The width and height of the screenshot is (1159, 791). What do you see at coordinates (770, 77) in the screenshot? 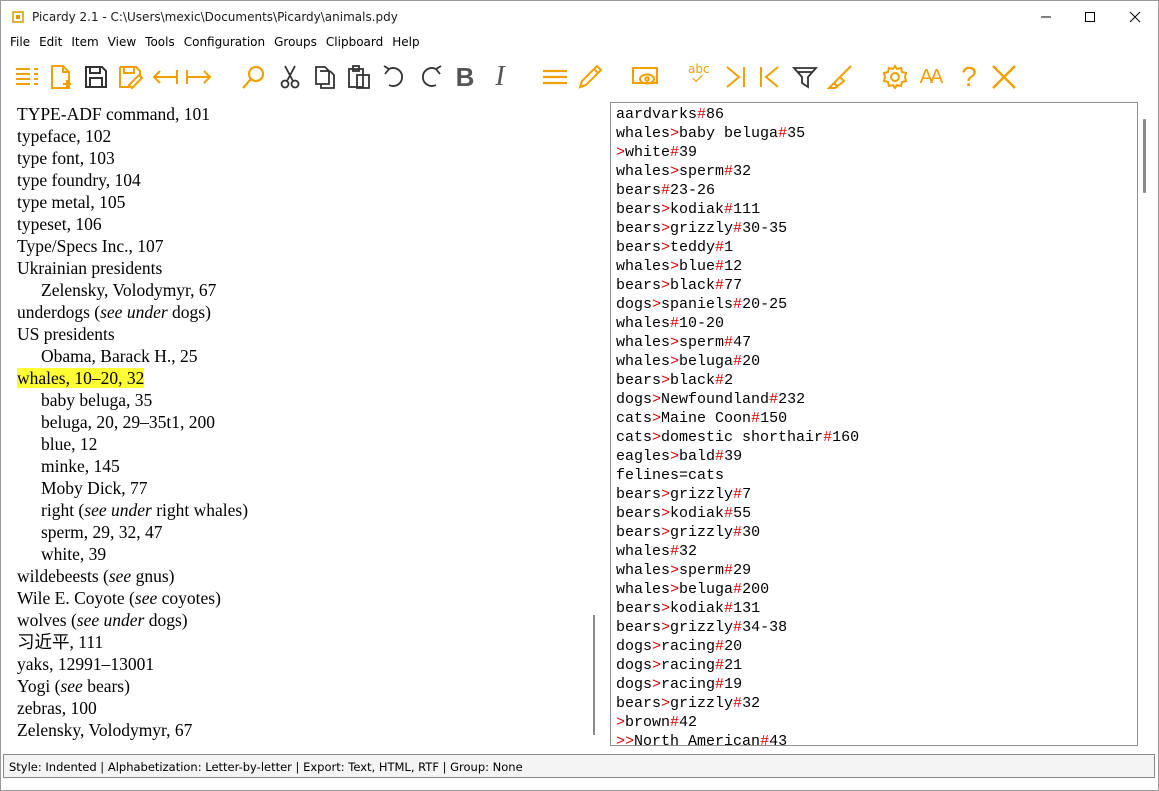
I see `previous-icon` at bounding box center [770, 77].